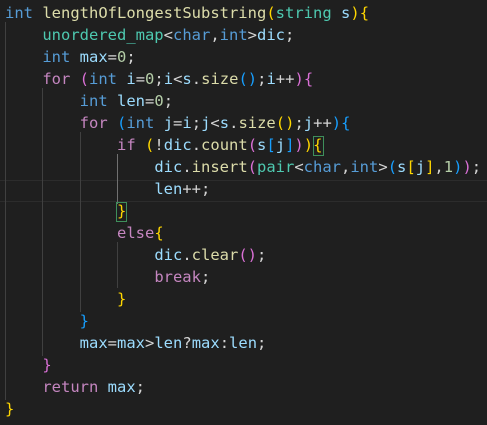 The image size is (487, 425). What do you see at coordinates (93, 123) in the screenshot?
I see `code-token: for` at bounding box center [93, 123].